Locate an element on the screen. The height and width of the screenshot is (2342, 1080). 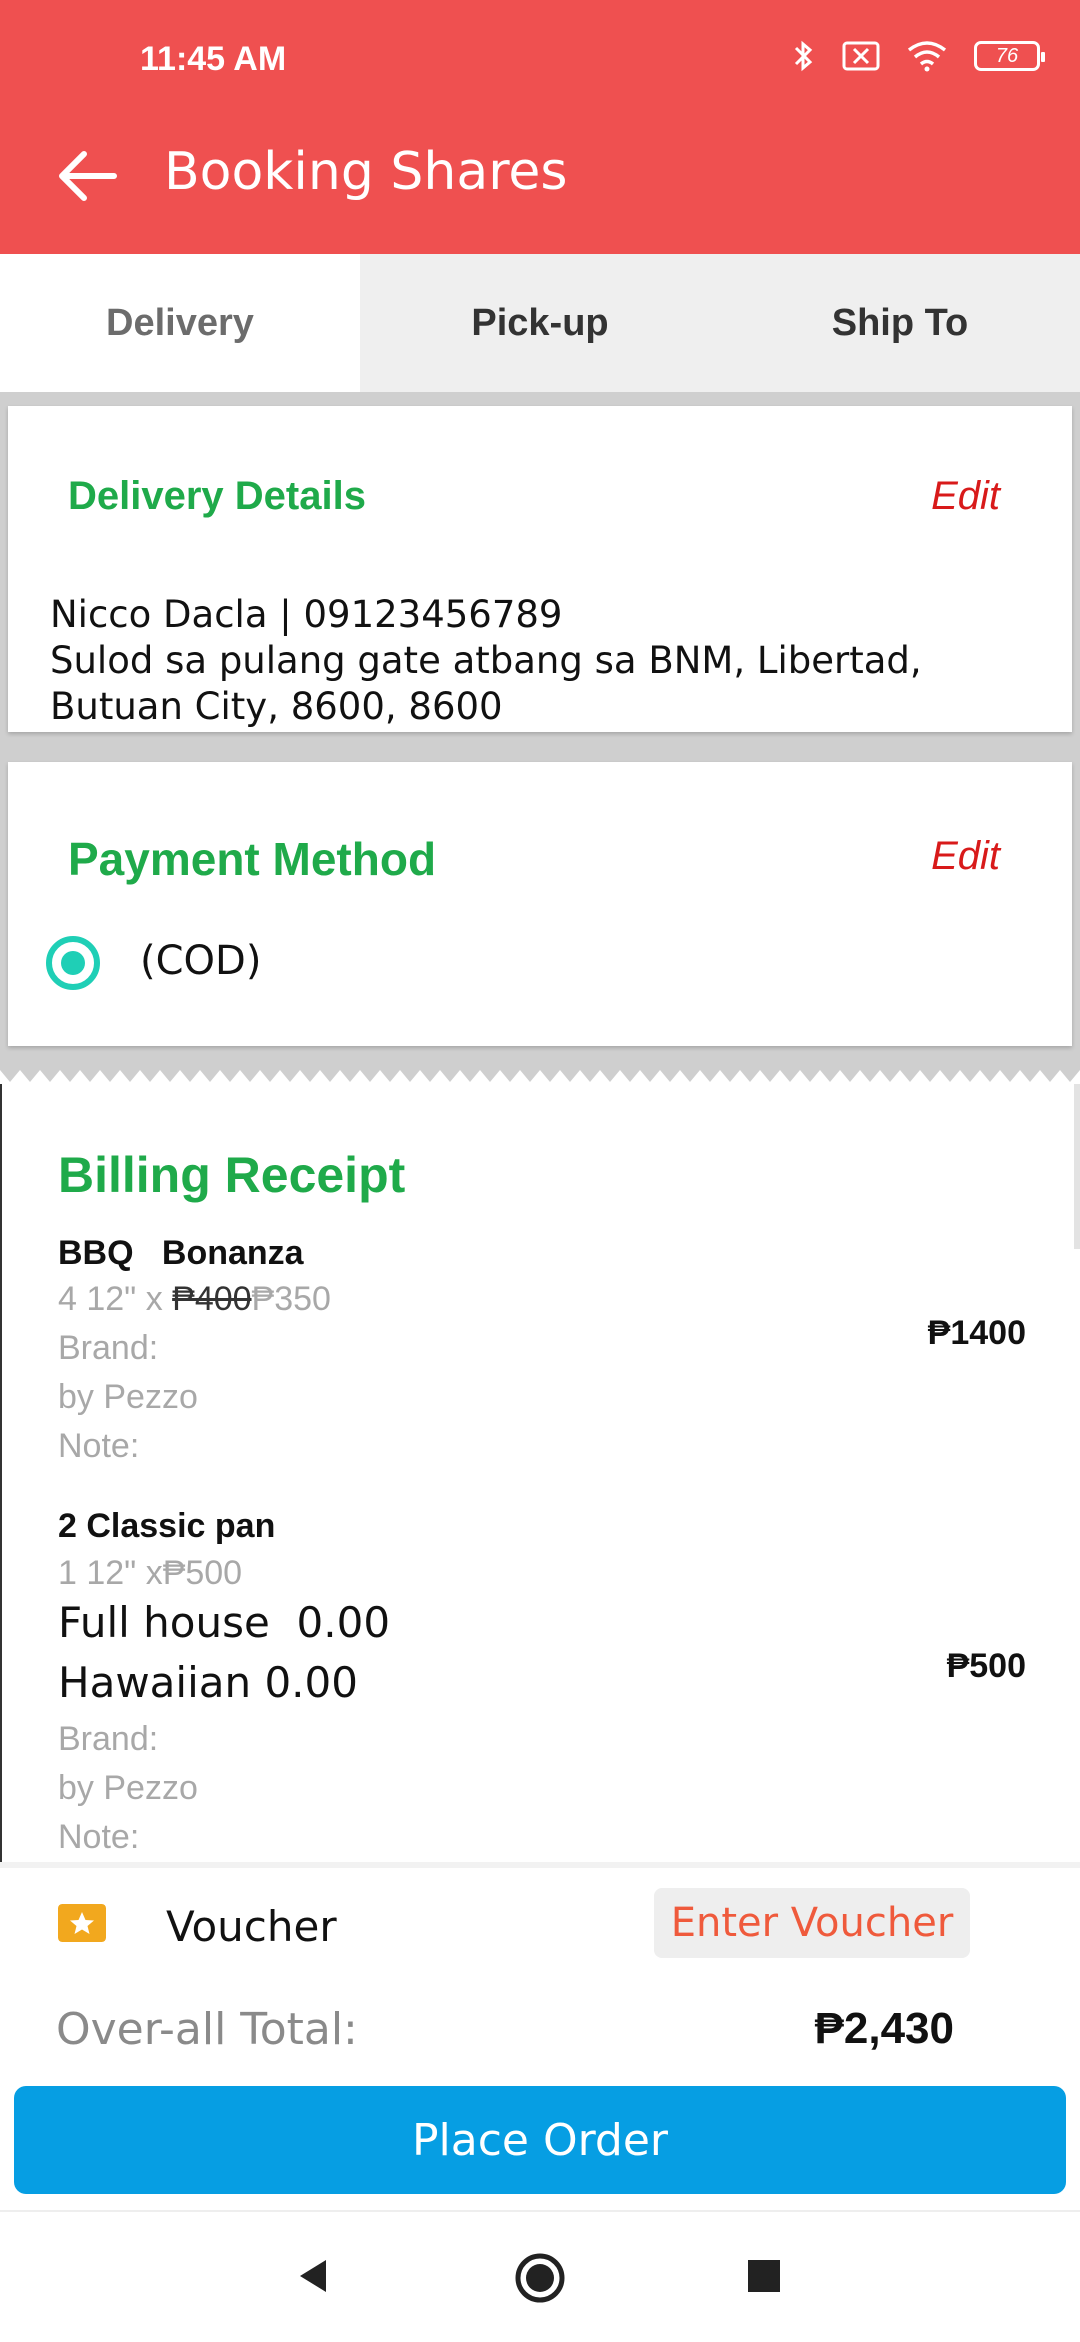
item-name: BBQ Bonanza is located at coordinates (181, 1253).